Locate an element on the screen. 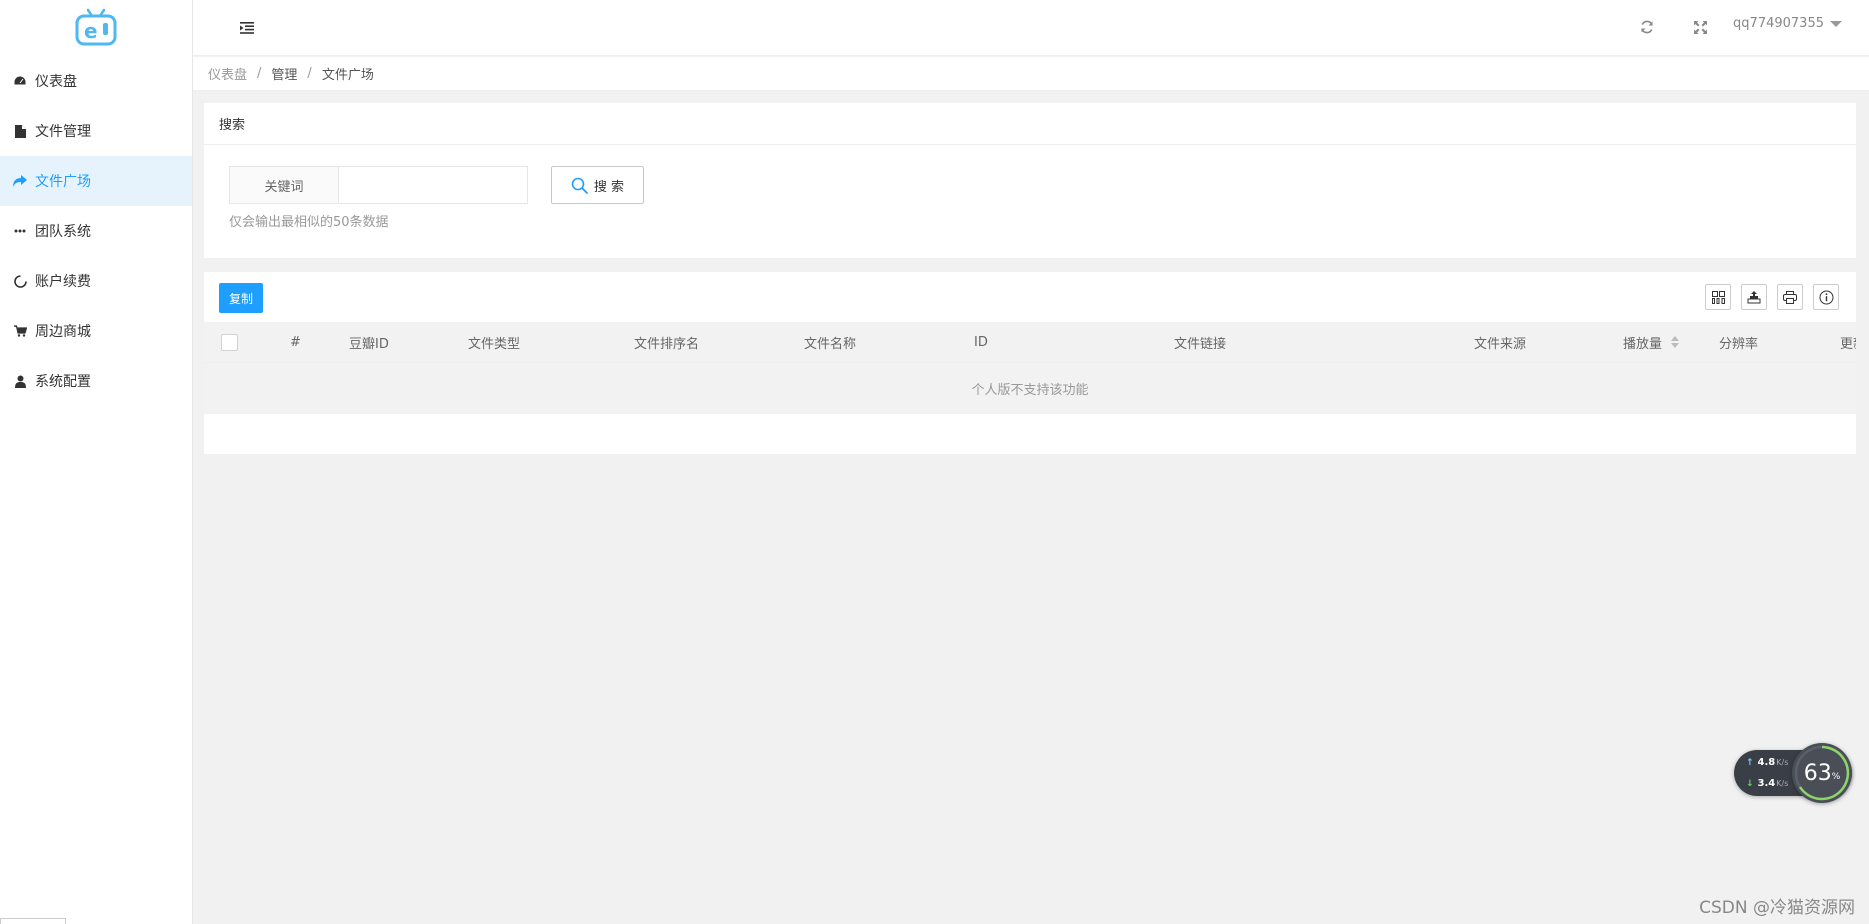  refresh-icon is located at coordinates (1647, 27).